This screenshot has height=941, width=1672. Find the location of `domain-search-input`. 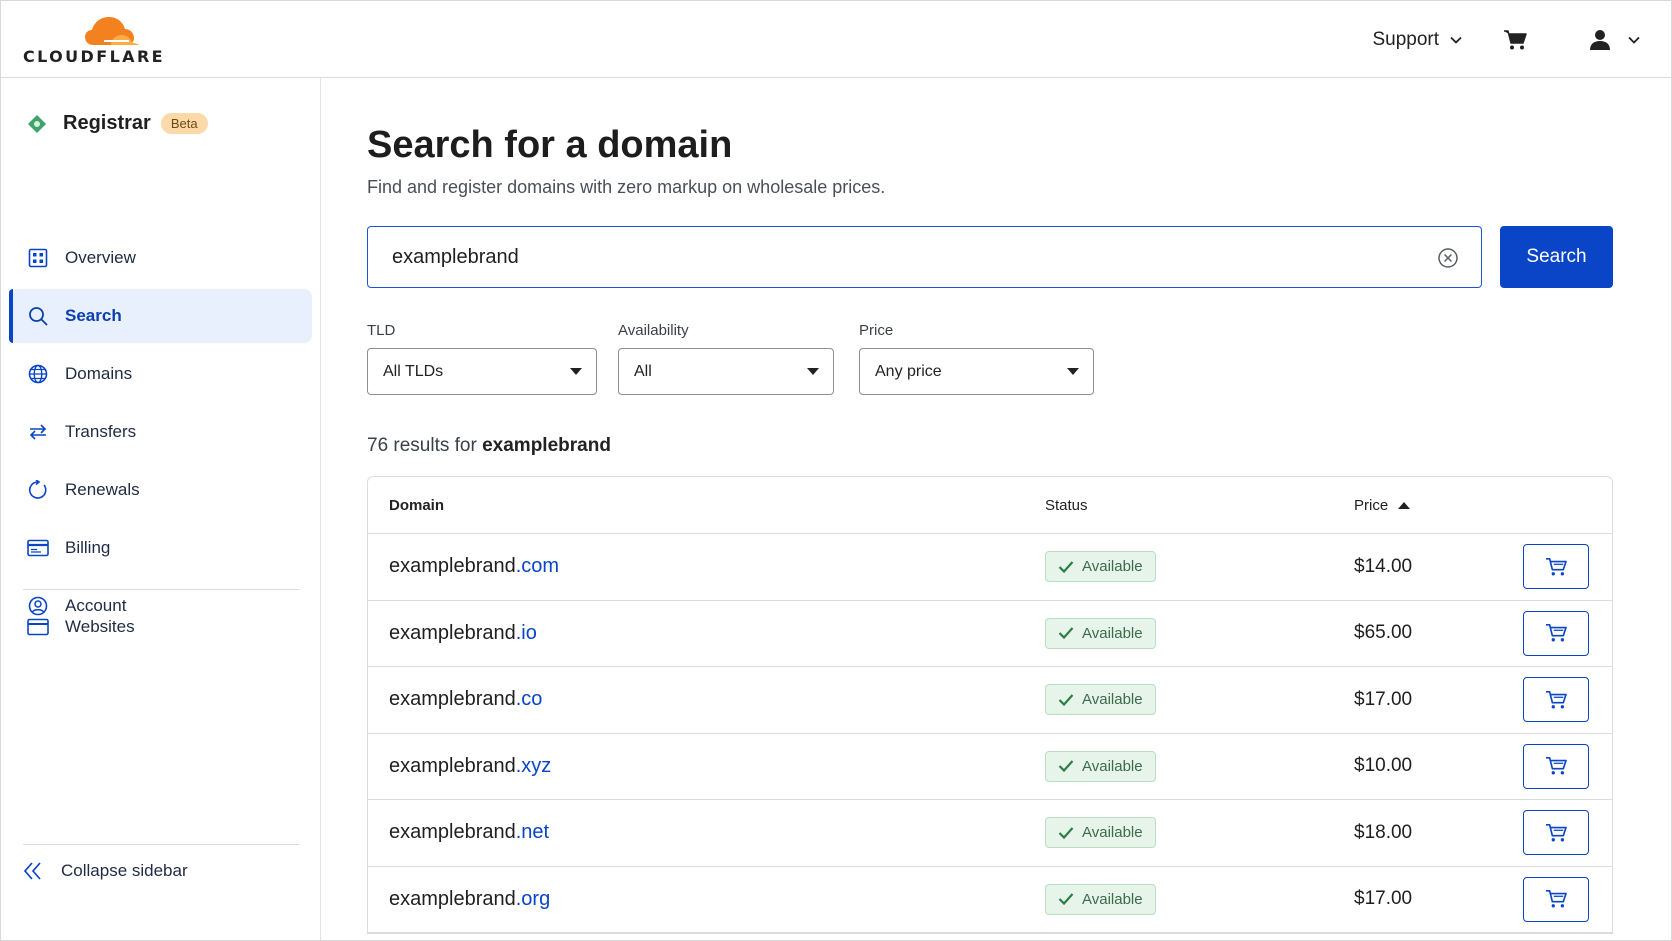

domain-search-input is located at coordinates (902, 257).